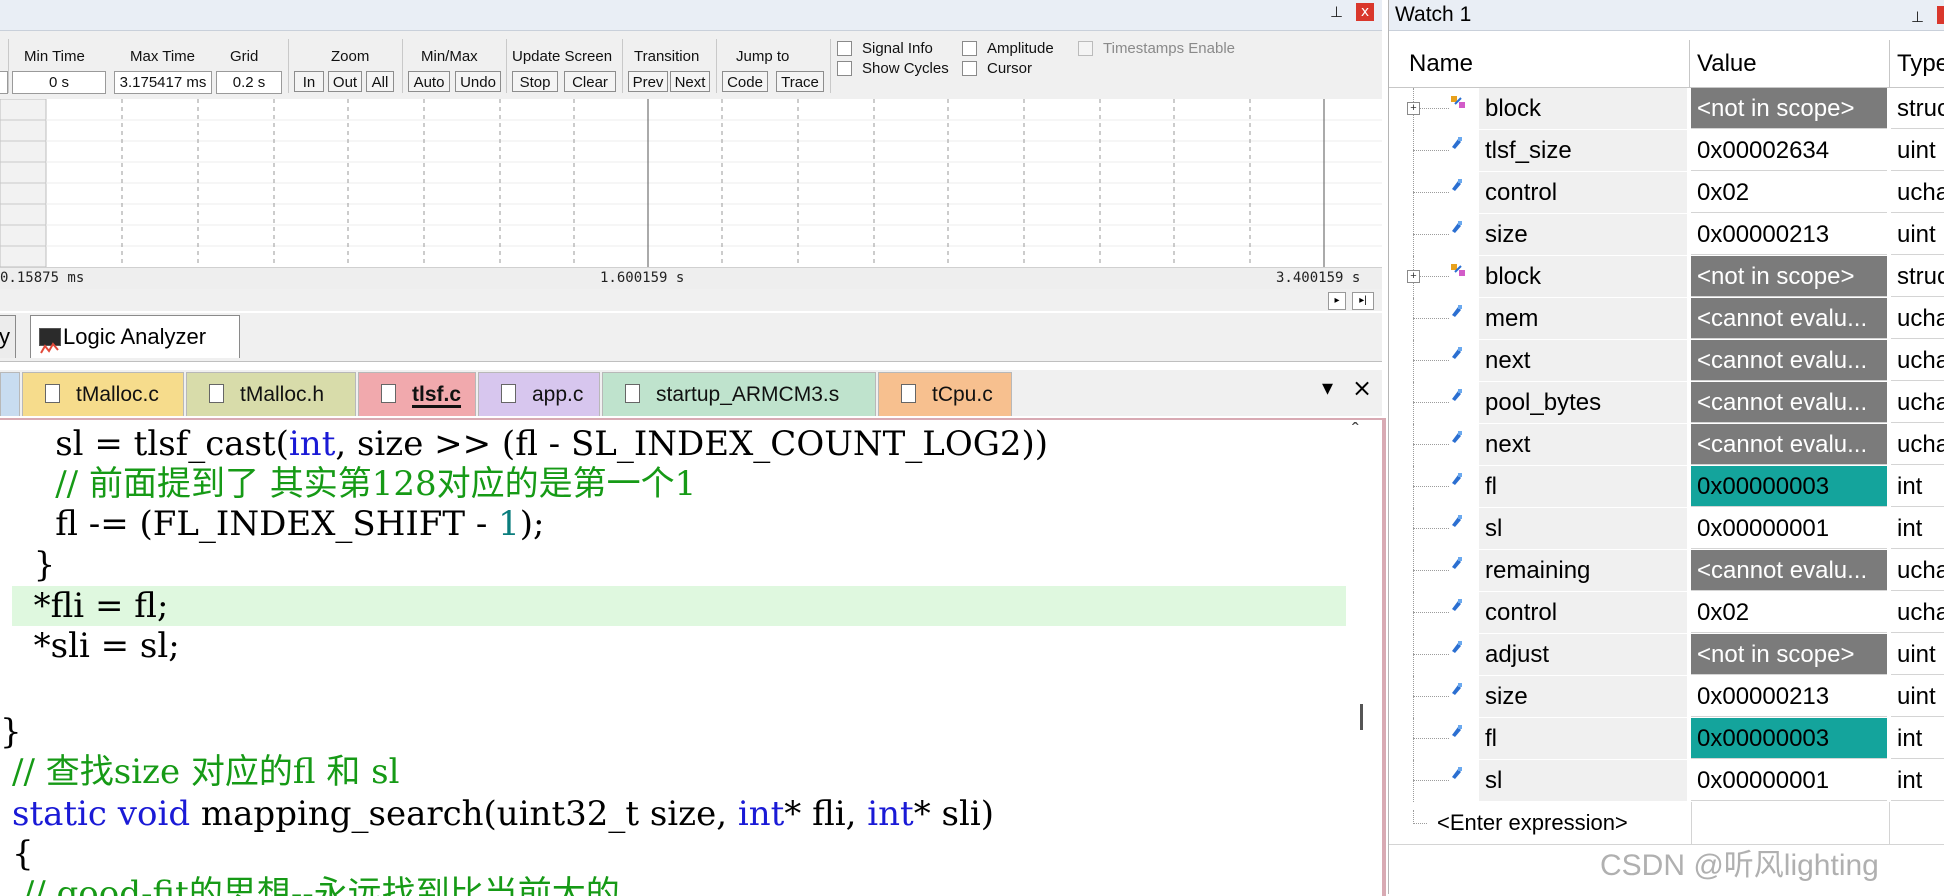 Image resolution: width=1944 pixels, height=896 pixels. What do you see at coordinates (844, 48) in the screenshot?
I see `signal-info-checkbox` at bounding box center [844, 48].